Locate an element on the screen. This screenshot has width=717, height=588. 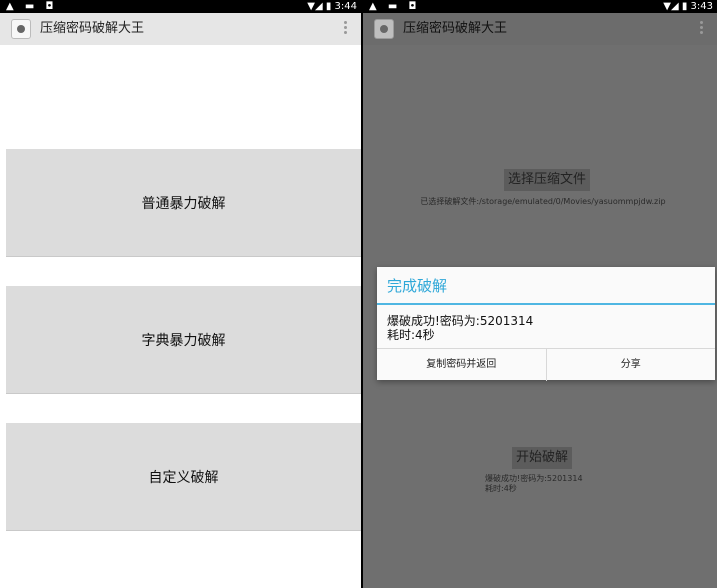
result-text-line1: 爆破成功!密码为:5201314 is located at coordinates (534, 478).